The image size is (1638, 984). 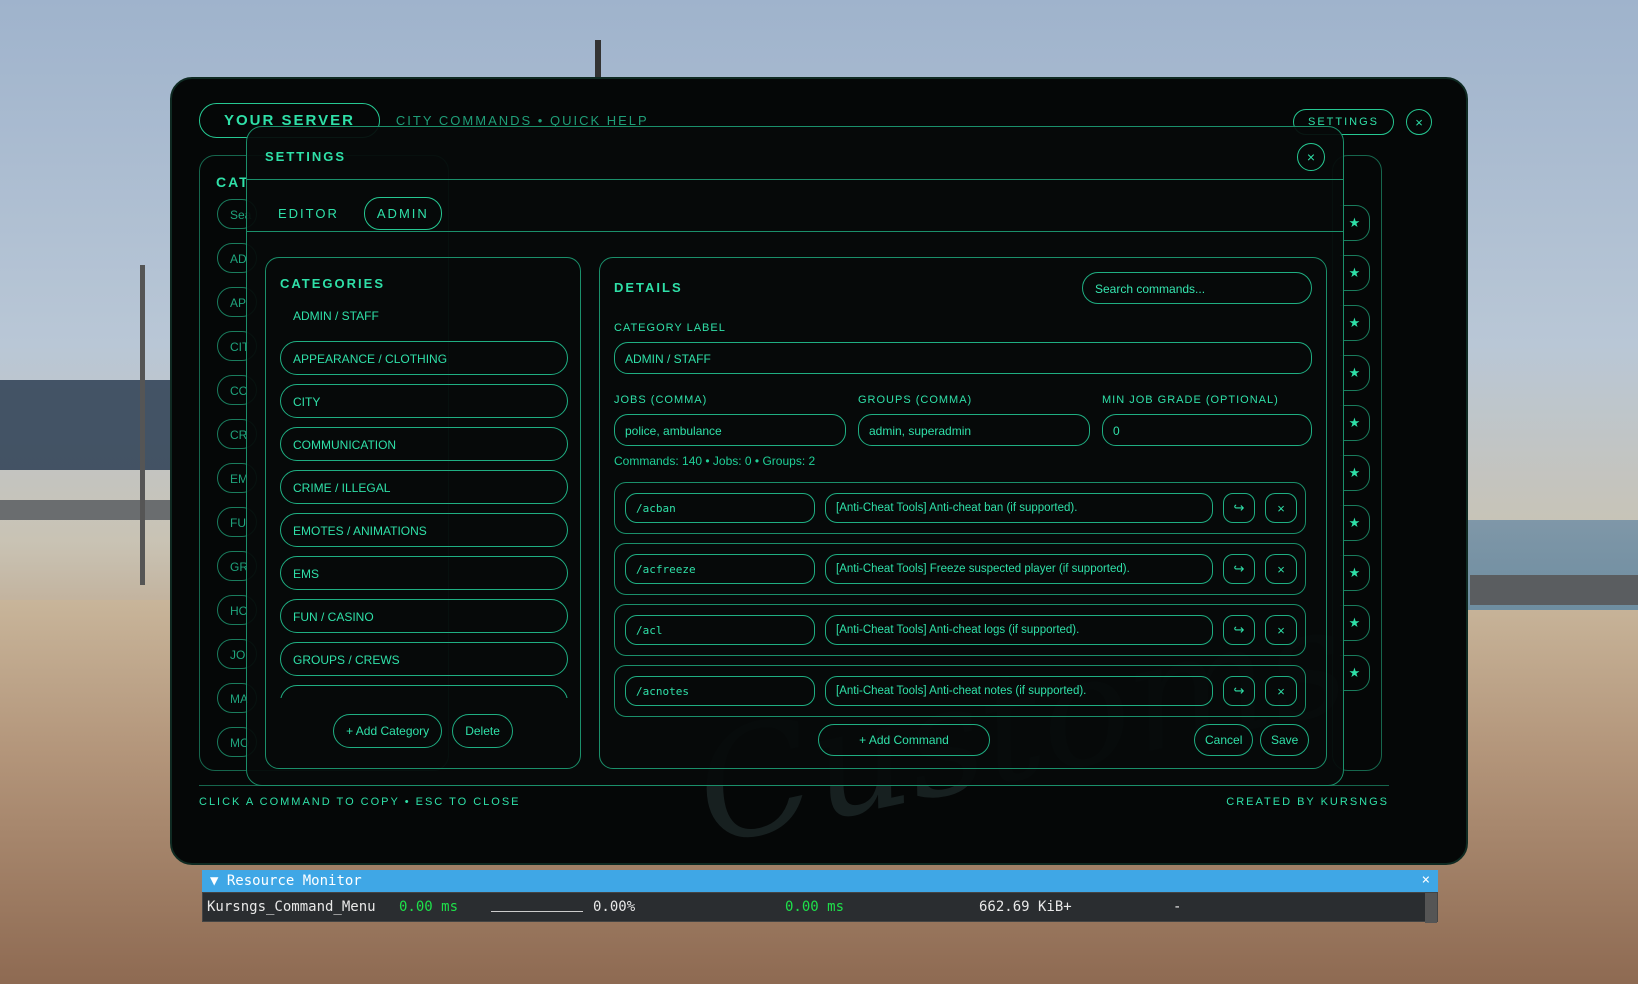 I want to click on resource-ms: 0.00 ms, so click(x=429, y=907).